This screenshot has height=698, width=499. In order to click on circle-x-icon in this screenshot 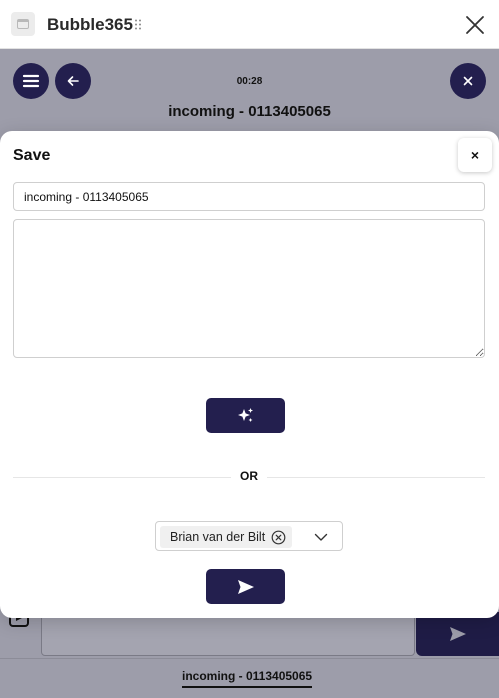, I will do `click(278, 537)`.